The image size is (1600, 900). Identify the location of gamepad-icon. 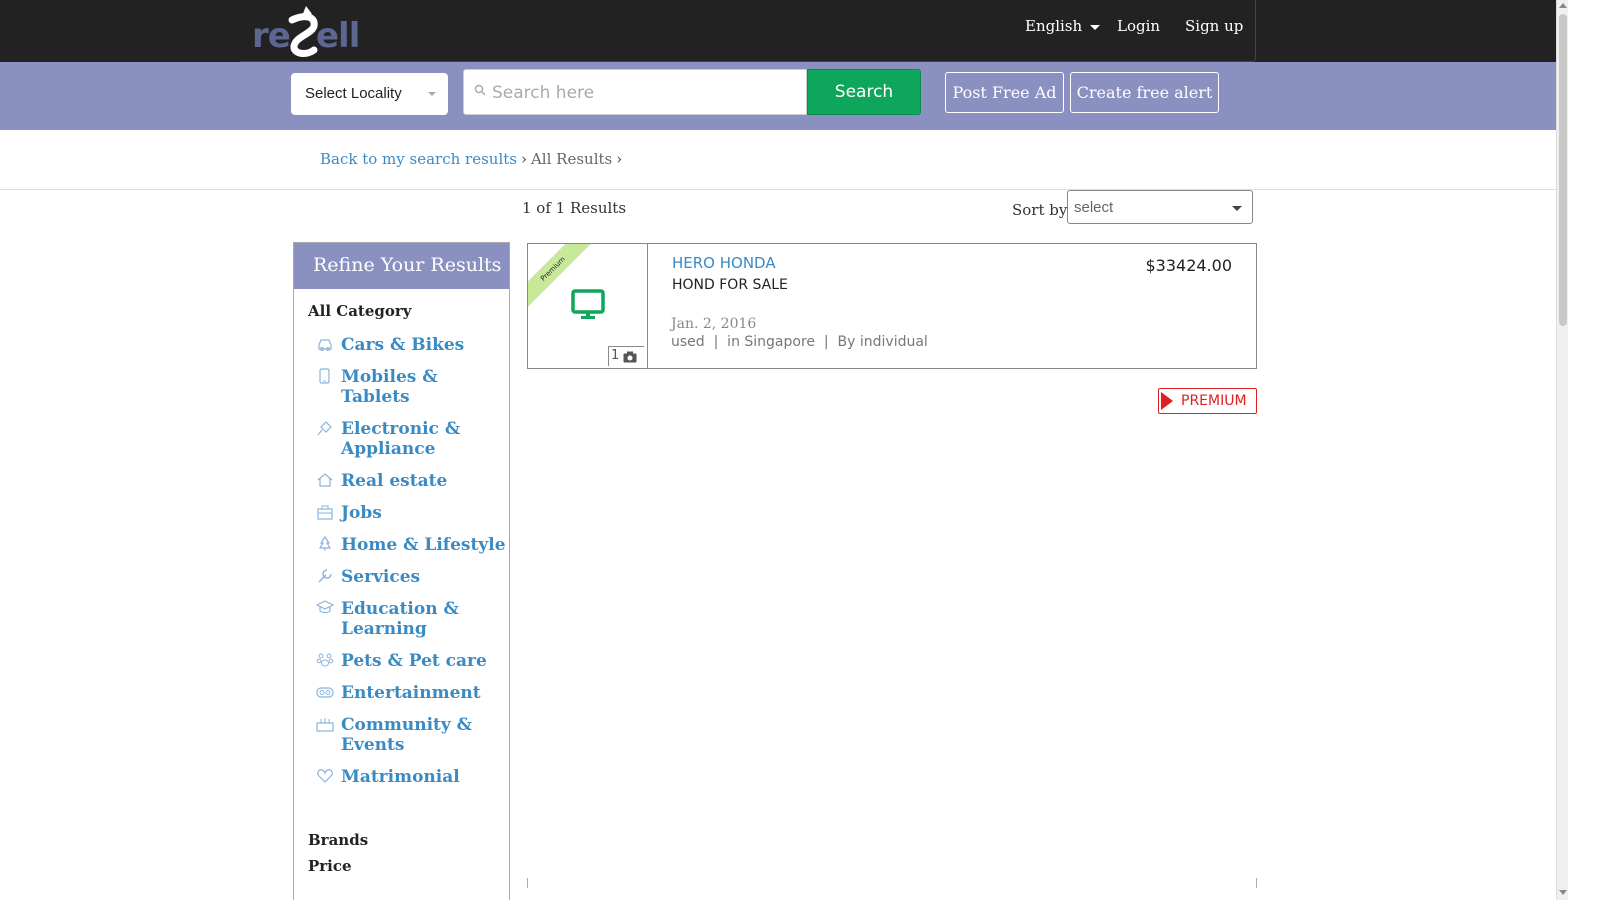
(325, 692).